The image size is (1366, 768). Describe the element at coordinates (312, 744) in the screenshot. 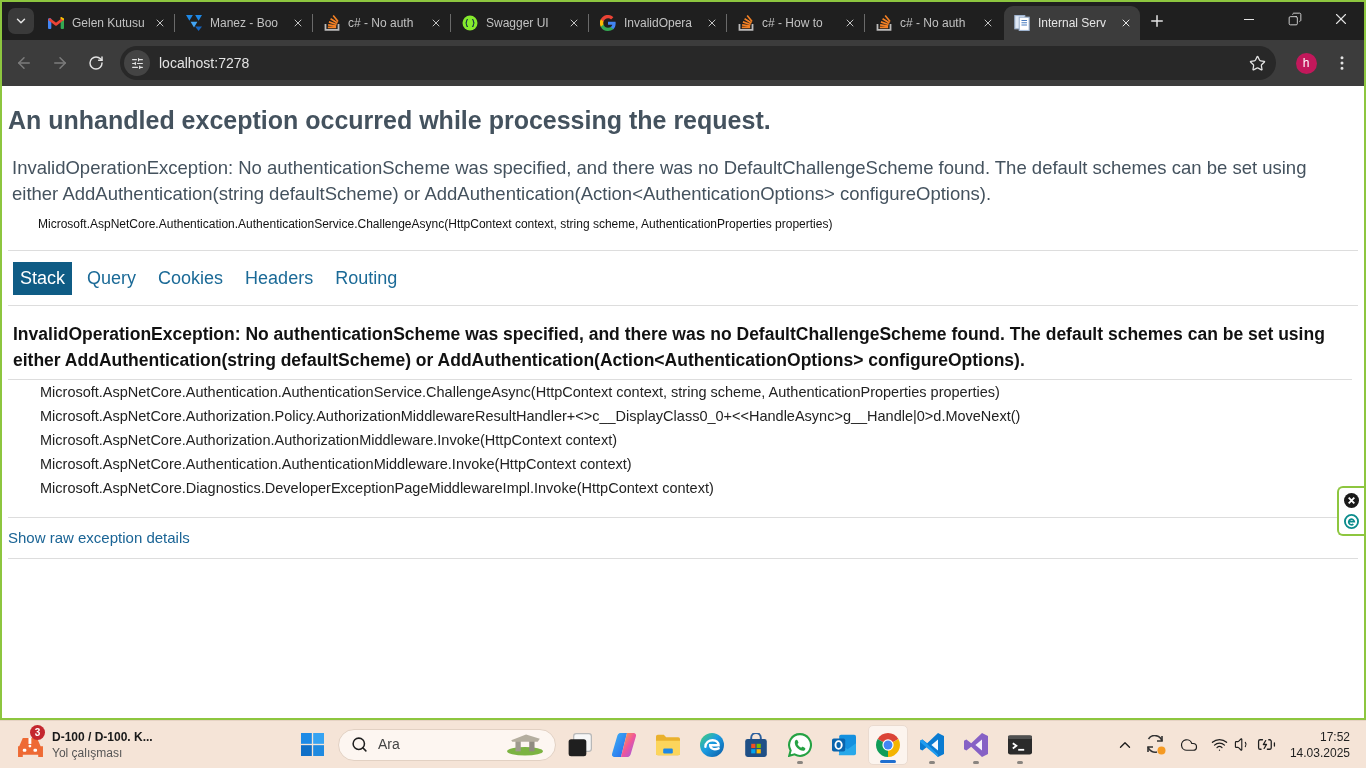

I see `windows-logo-icon` at that location.